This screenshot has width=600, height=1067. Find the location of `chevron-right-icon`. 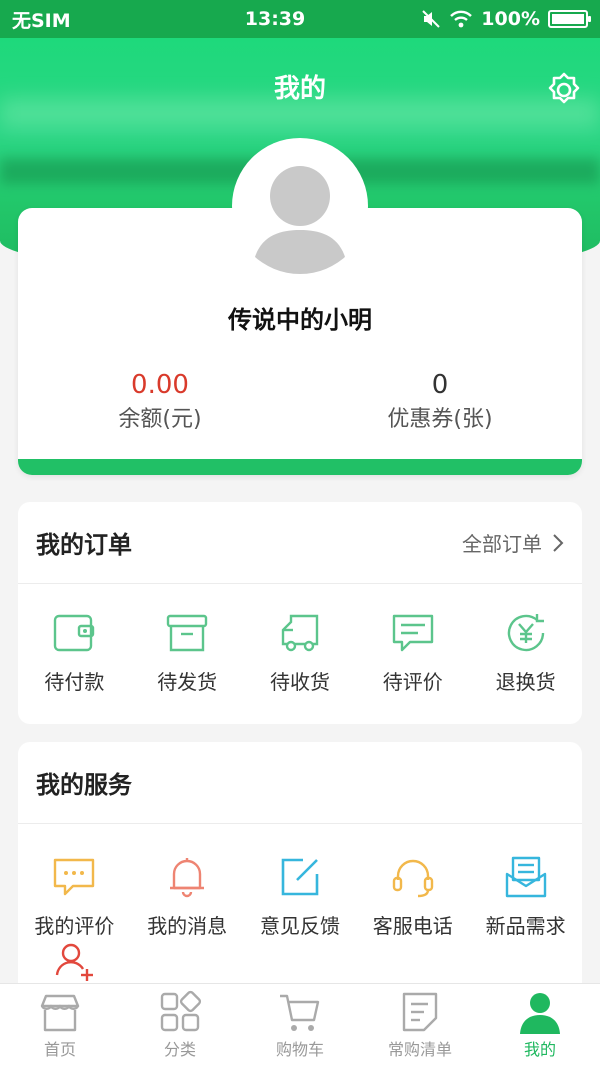

chevron-right-icon is located at coordinates (558, 542).